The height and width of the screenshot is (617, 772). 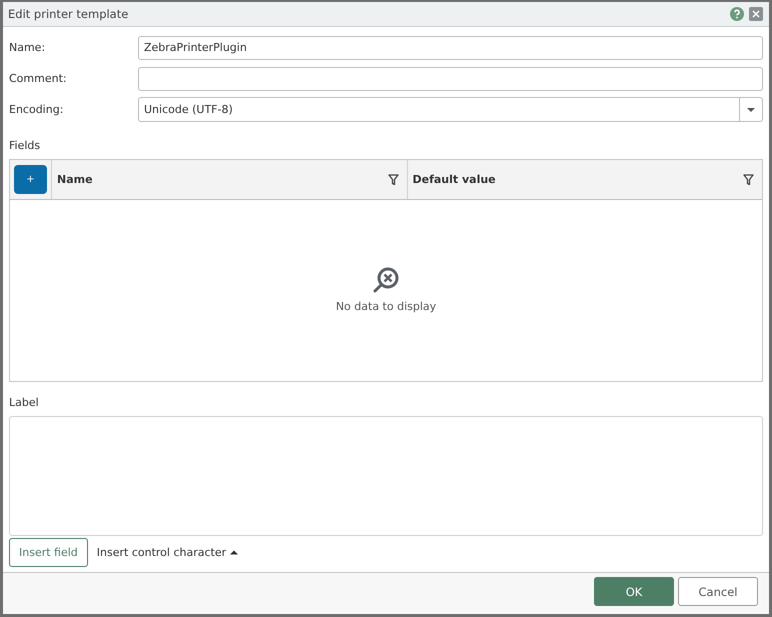 I want to click on column-header: Default value, so click(x=454, y=179).